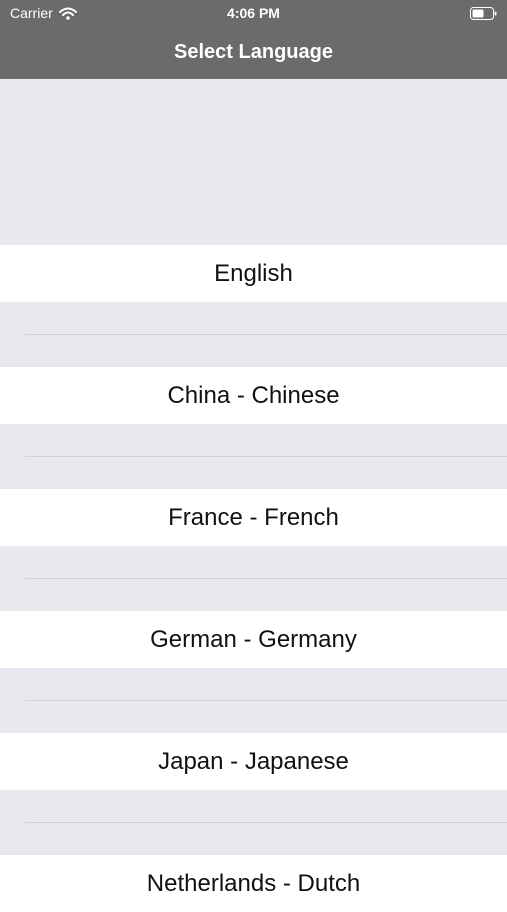 Image resolution: width=507 pixels, height=912 pixels. What do you see at coordinates (253, 517) in the screenshot?
I see `language-option-french: France - French` at bounding box center [253, 517].